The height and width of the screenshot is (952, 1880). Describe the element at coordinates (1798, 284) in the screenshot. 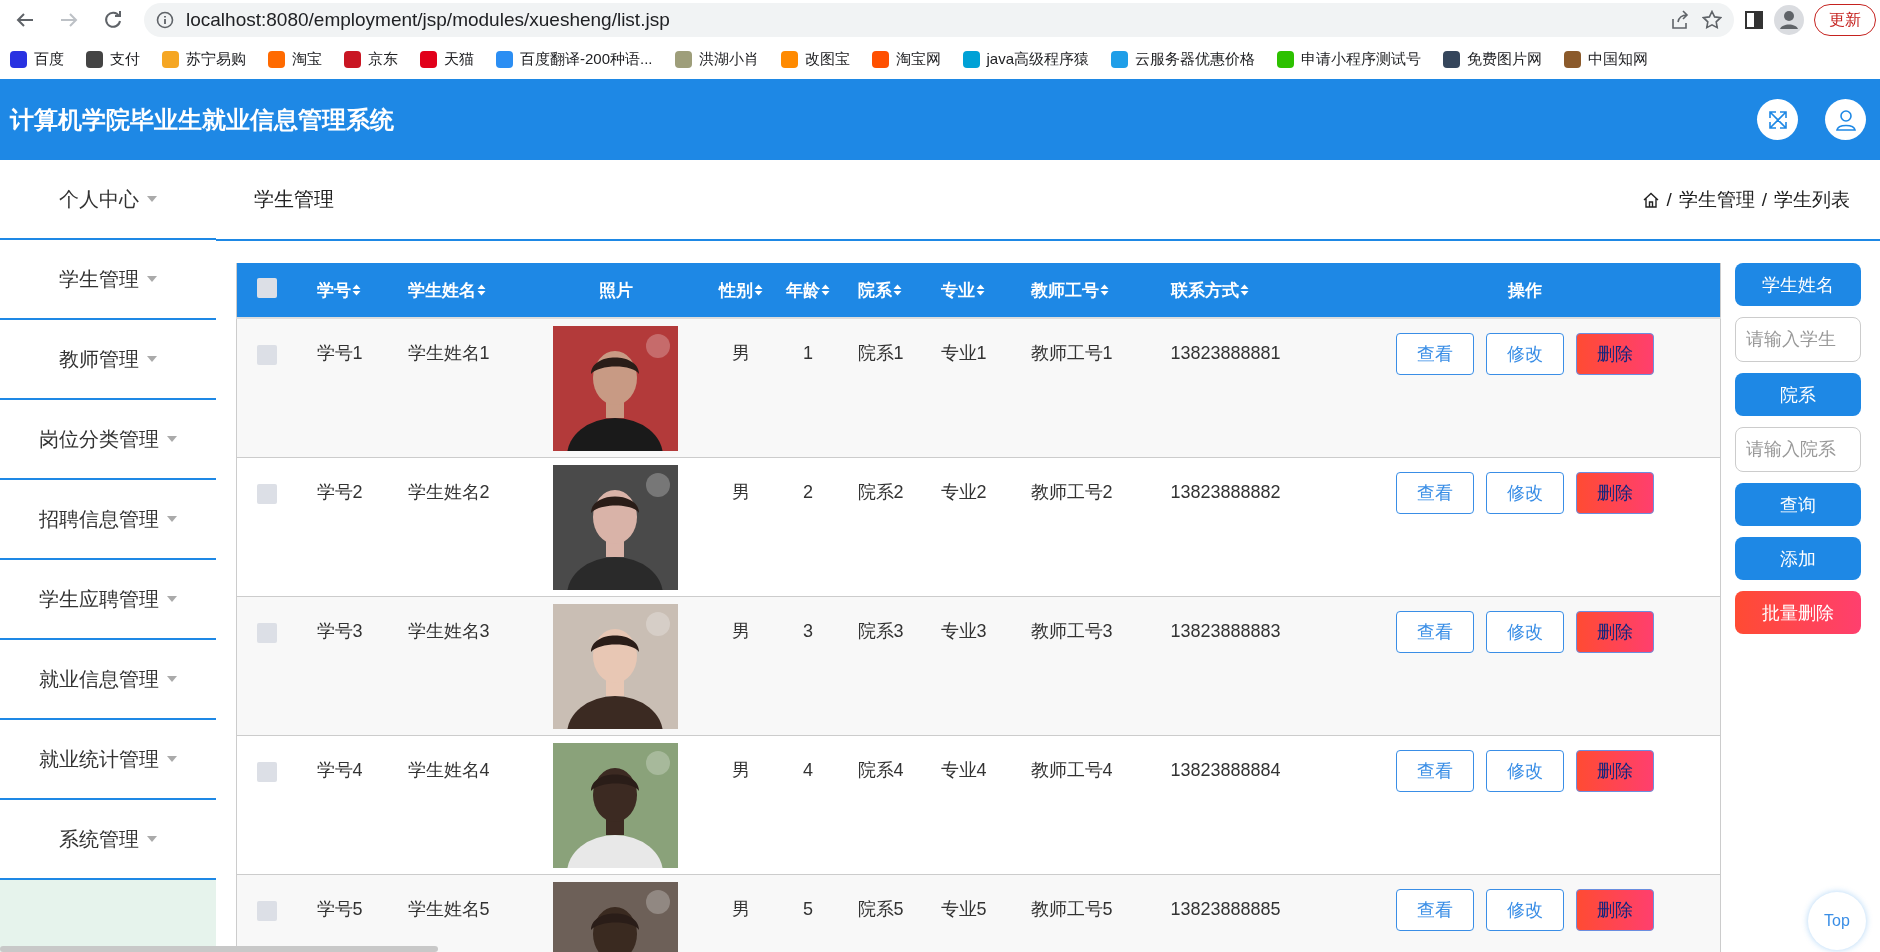

I see `search-label-button: 学生姓名` at that location.